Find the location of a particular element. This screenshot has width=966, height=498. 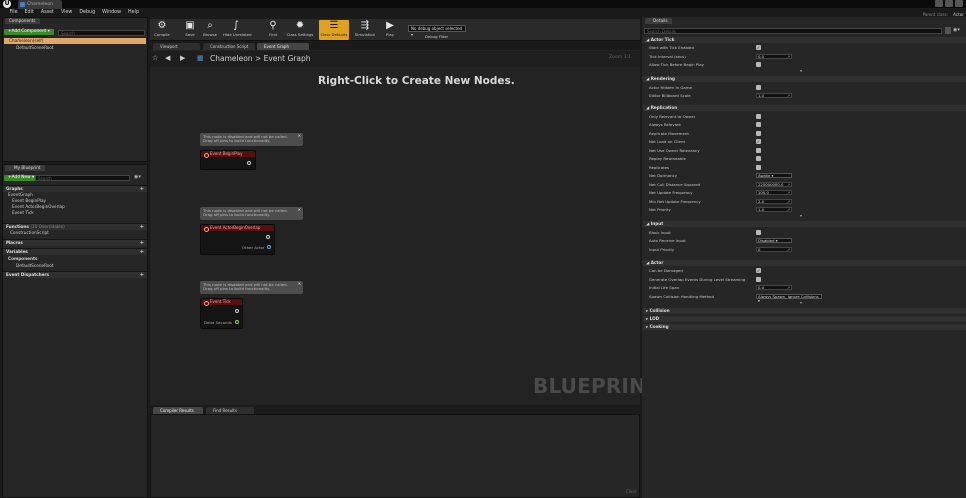

menu-file: File is located at coordinates (13, 13).